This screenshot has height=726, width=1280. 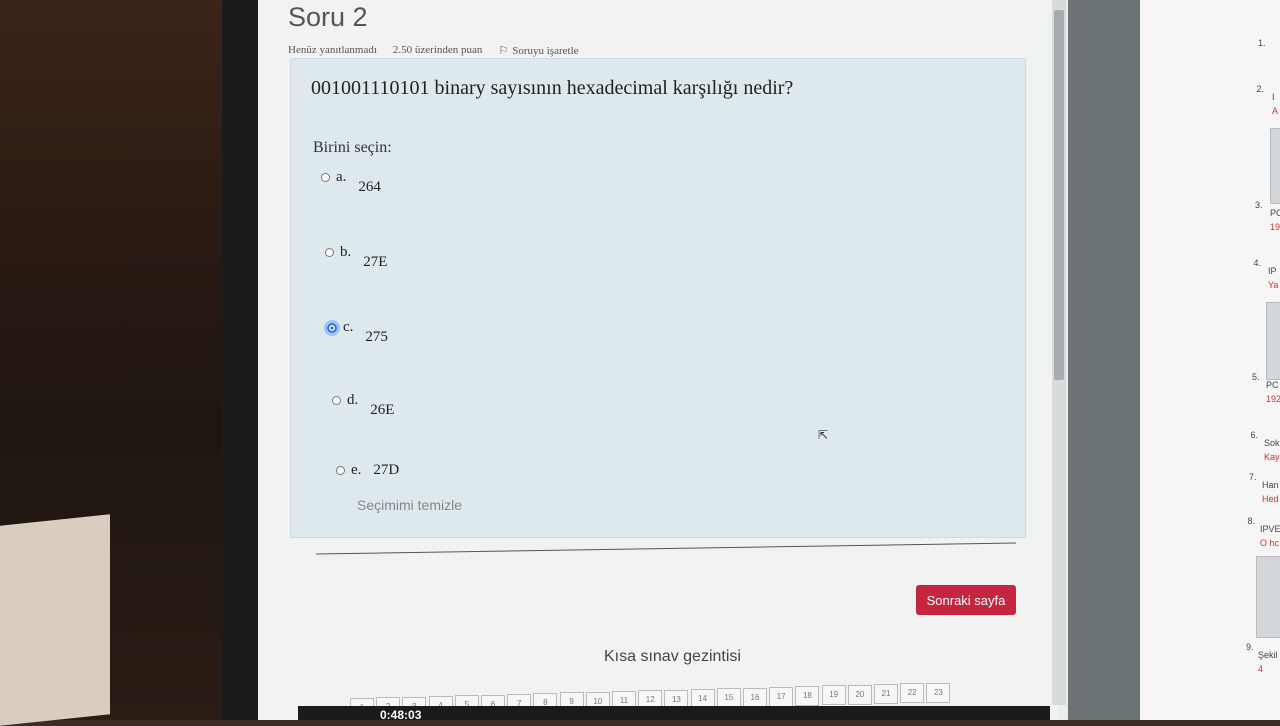 I want to click on right-item-text: Şekil, so click(x=1268, y=655).